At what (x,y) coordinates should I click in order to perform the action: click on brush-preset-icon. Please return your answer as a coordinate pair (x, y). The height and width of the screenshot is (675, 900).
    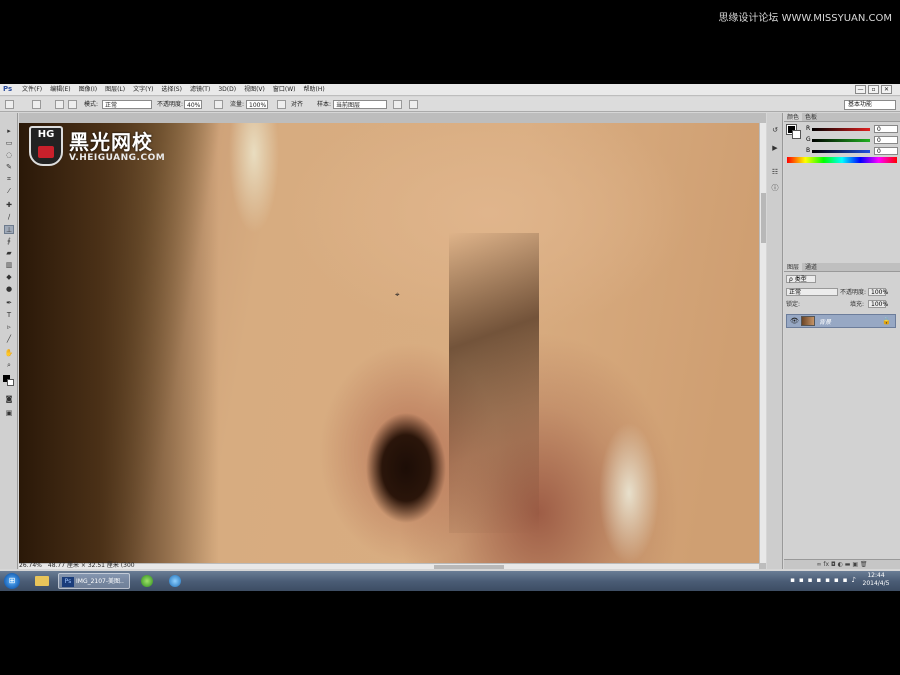
    Looking at the image, I should click on (36, 104).